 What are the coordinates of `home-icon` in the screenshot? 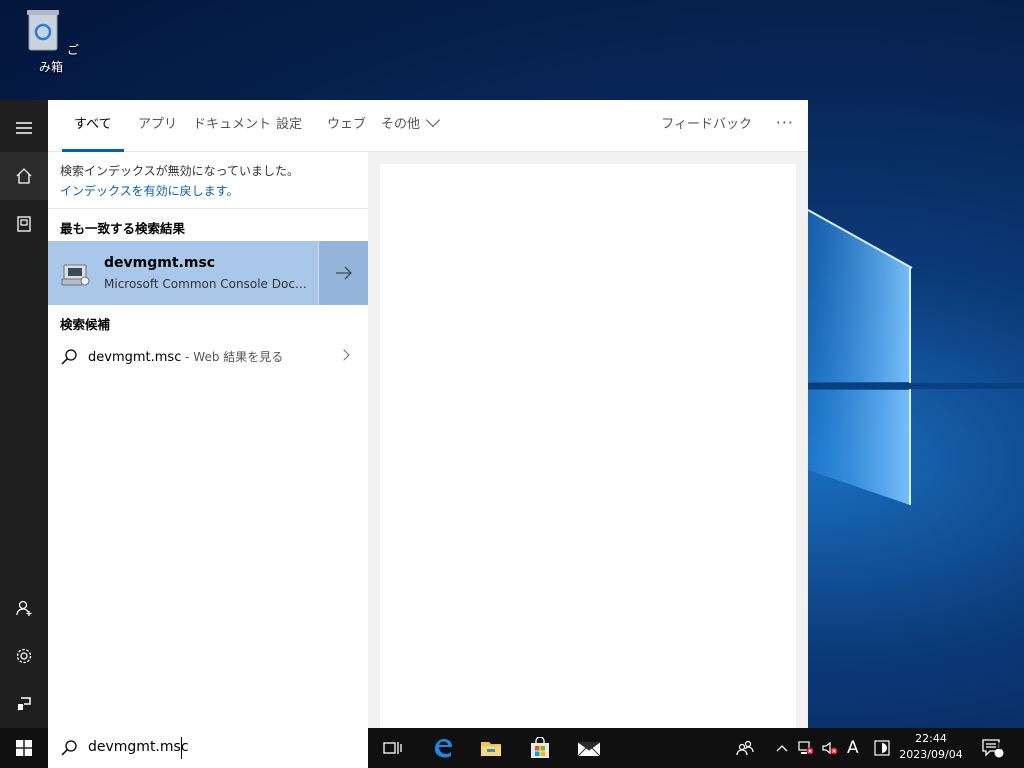 It's located at (24, 176).